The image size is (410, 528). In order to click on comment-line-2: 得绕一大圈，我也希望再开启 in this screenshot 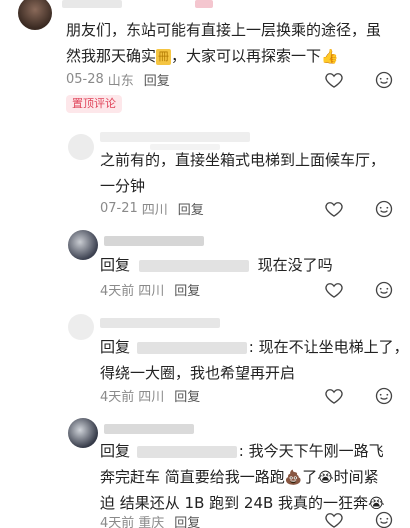, I will do `click(198, 373)`.